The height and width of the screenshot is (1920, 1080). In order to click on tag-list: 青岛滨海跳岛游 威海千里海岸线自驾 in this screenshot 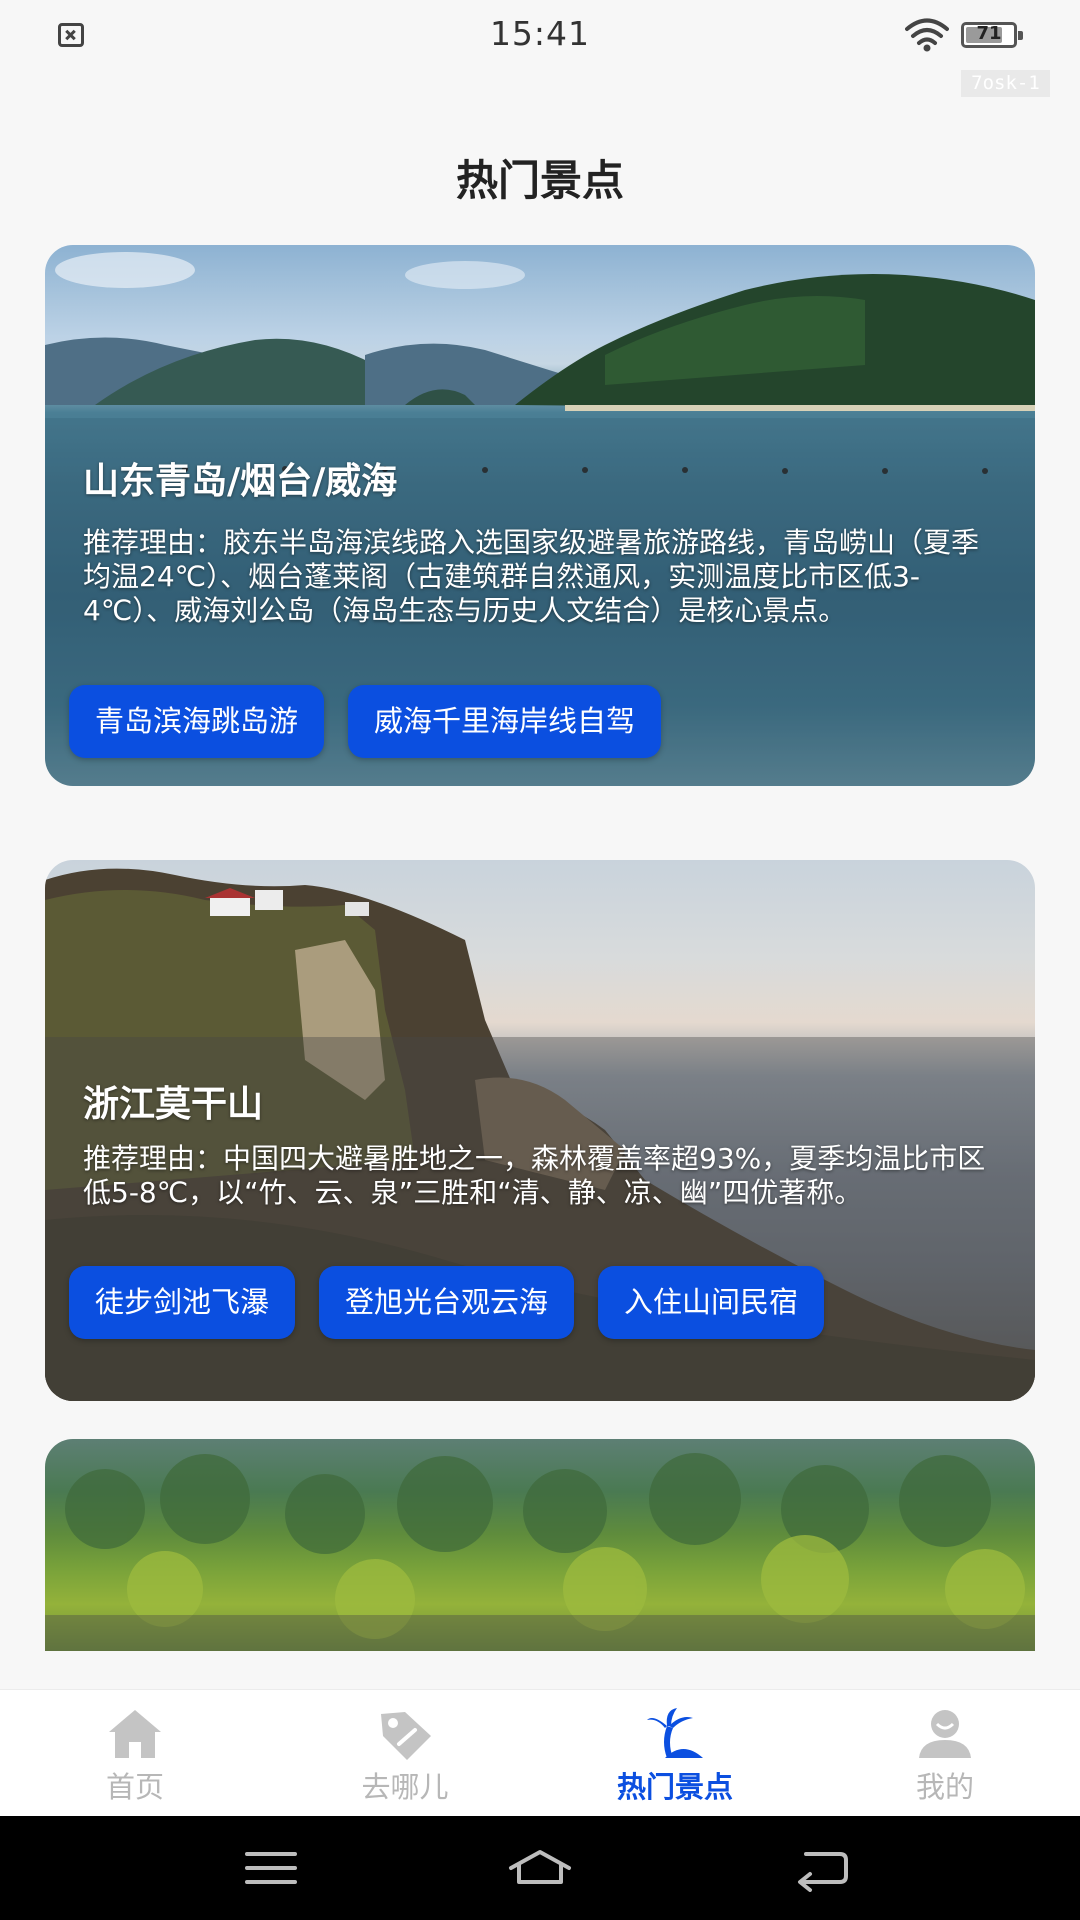, I will do `click(365, 721)`.